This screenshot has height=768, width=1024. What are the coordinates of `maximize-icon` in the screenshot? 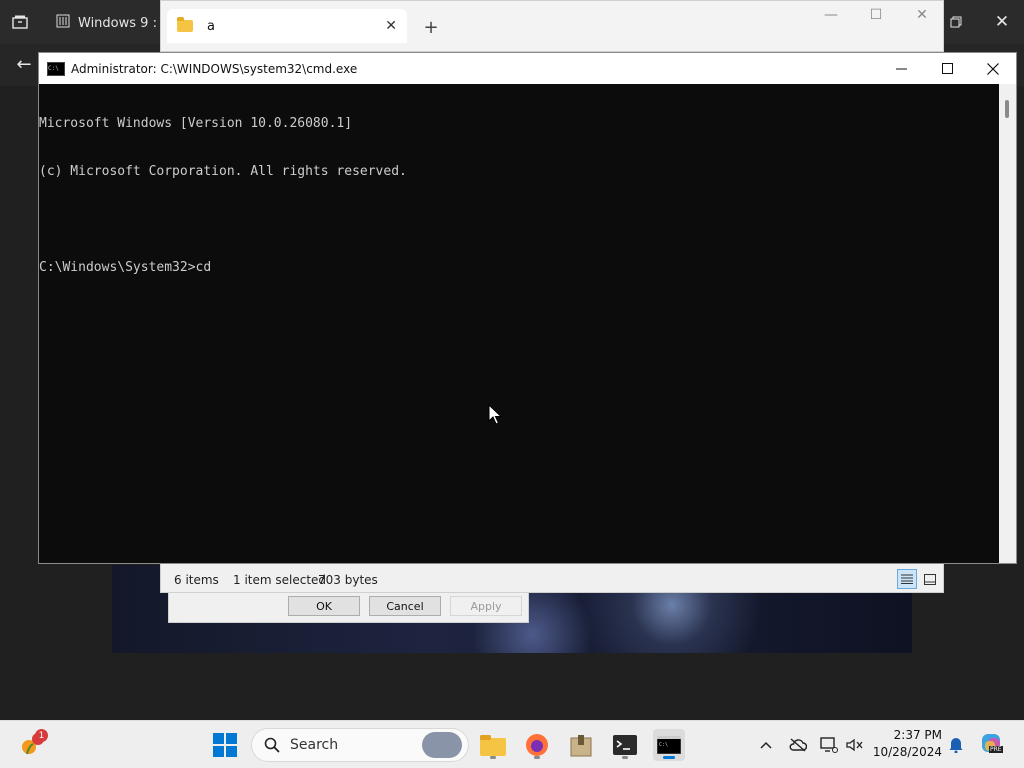 It's located at (947, 68).